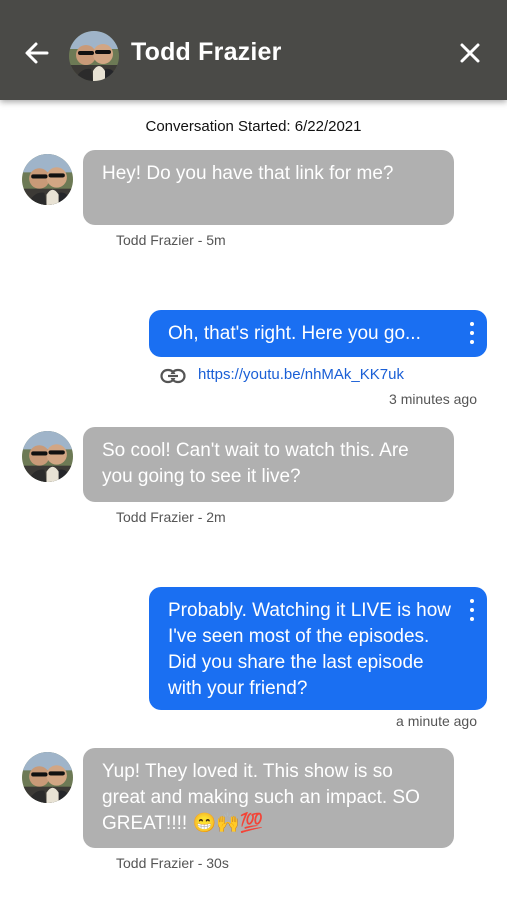  What do you see at coordinates (94, 56) in the screenshot?
I see `contact-avatar` at bounding box center [94, 56].